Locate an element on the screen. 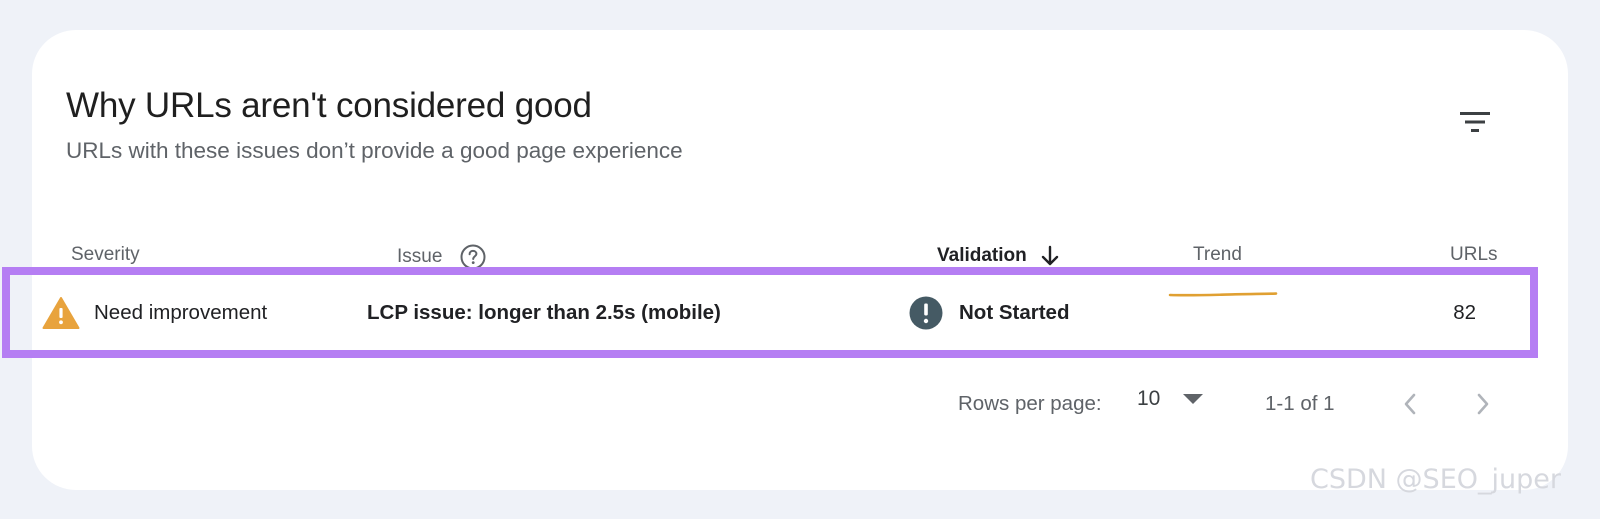 The image size is (1600, 519). validation-status: Not Started is located at coordinates (1014, 312).